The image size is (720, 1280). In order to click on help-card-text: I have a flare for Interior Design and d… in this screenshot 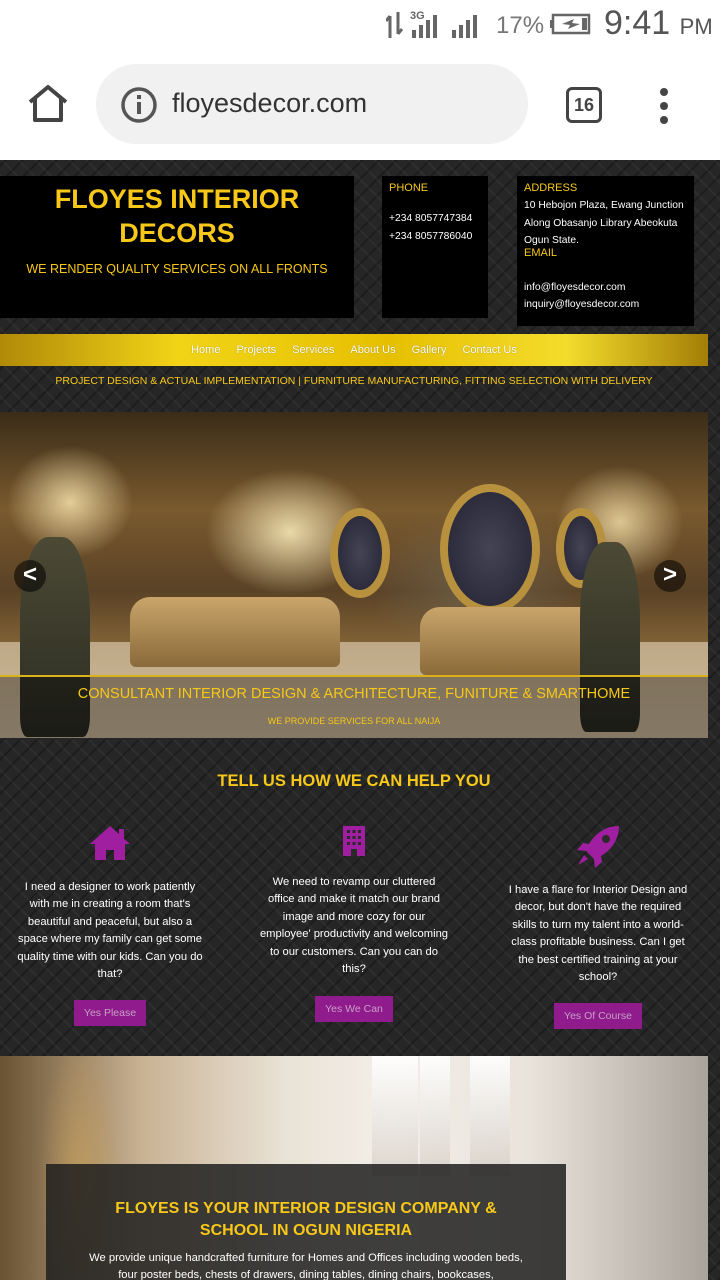, I will do `click(598, 934)`.